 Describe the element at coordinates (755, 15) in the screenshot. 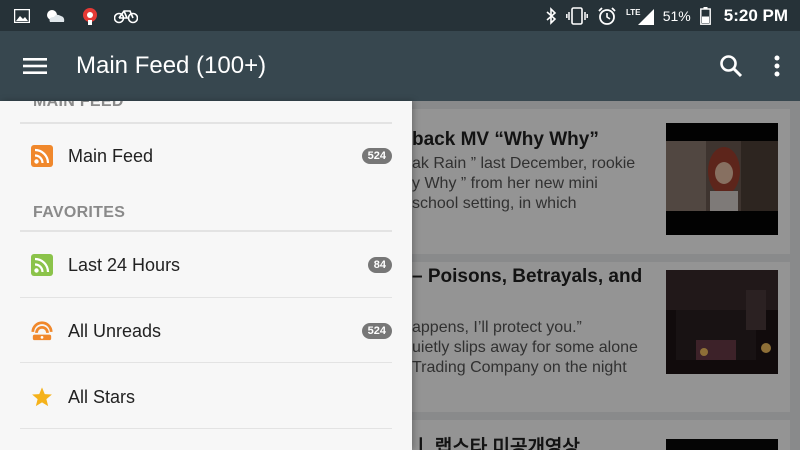

I see `status-time: 5:20 PM` at that location.